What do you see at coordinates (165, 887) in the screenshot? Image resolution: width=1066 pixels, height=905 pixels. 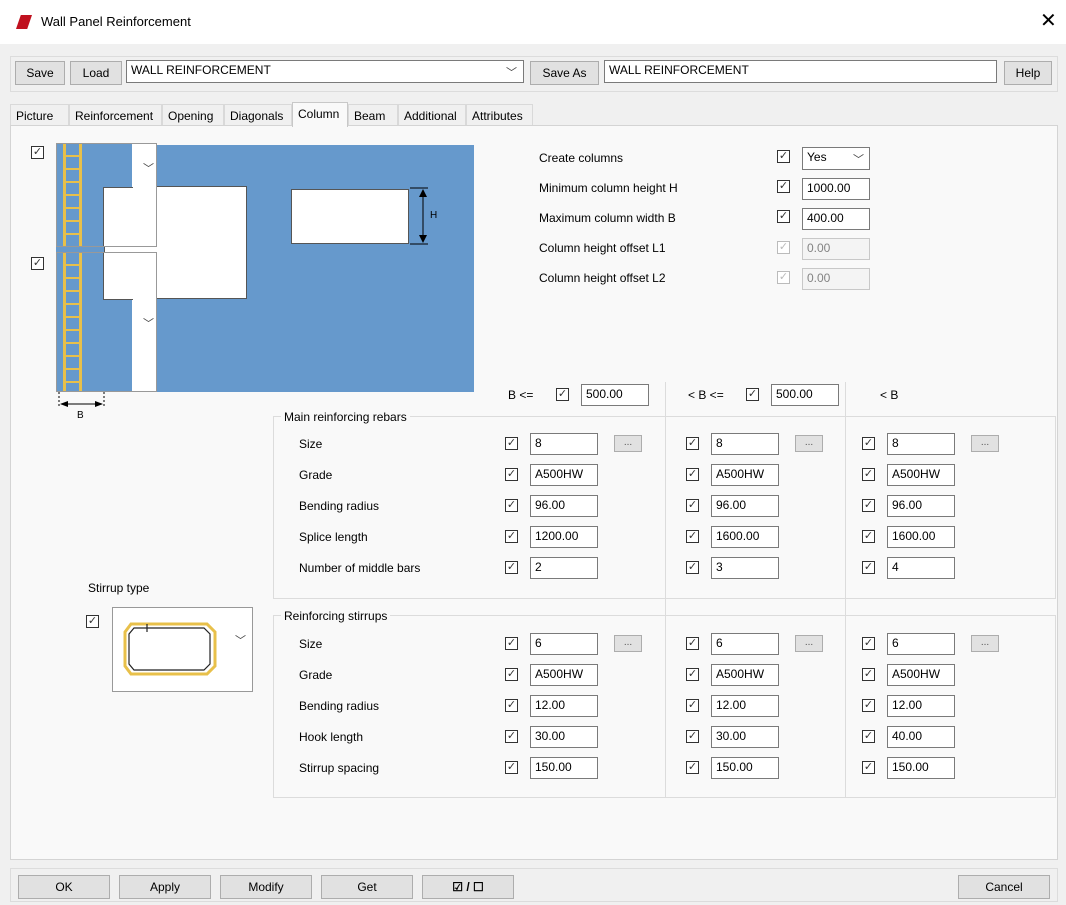 I see `apply-button: Apply` at bounding box center [165, 887].